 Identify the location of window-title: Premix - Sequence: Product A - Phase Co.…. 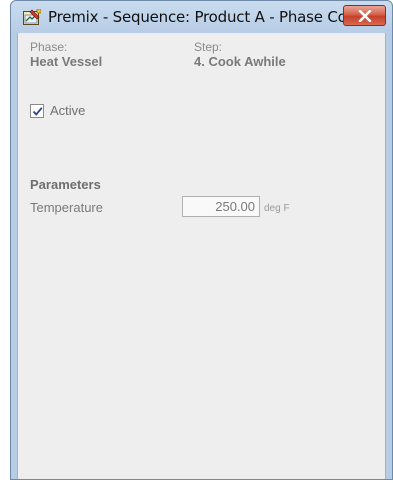
(204, 17).